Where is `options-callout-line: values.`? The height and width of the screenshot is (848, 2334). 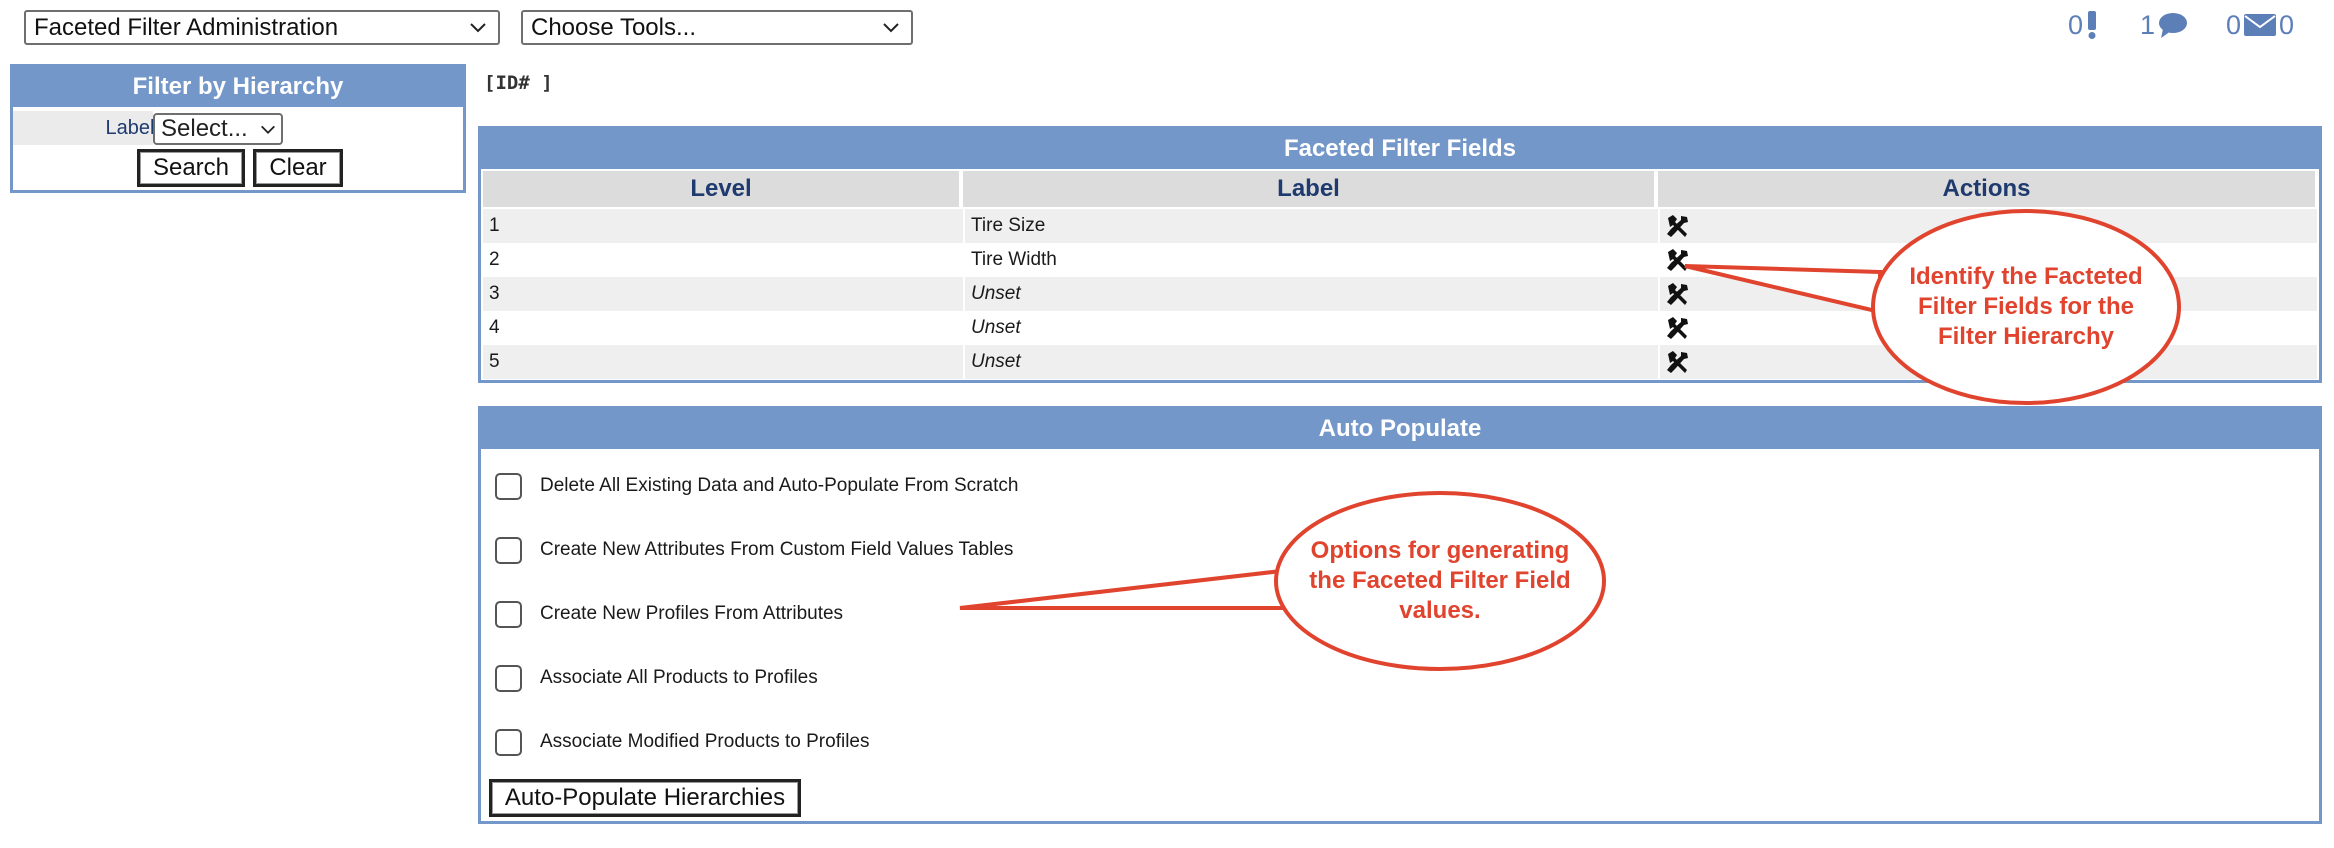
options-callout-line: values. is located at coordinates (1440, 610).